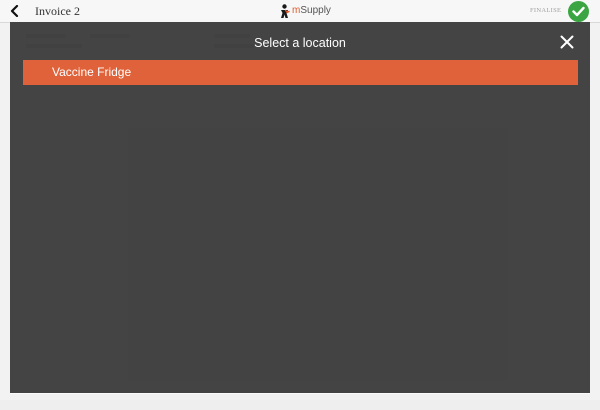  I want to click on logo-text: mSupply, so click(311, 11).